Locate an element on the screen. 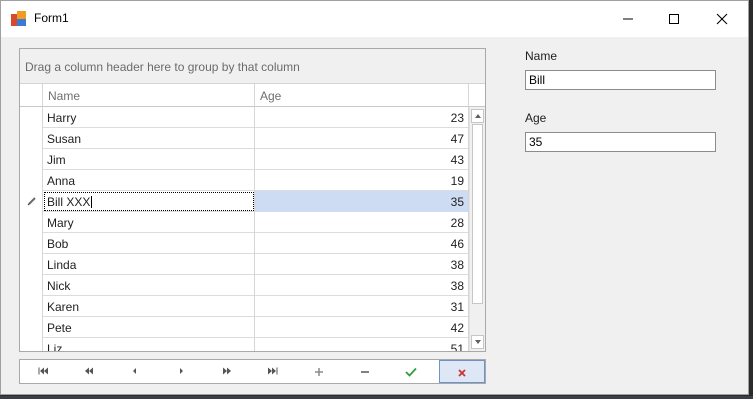 This screenshot has height=399, width=753. row-indicator-header is located at coordinates (31, 95).